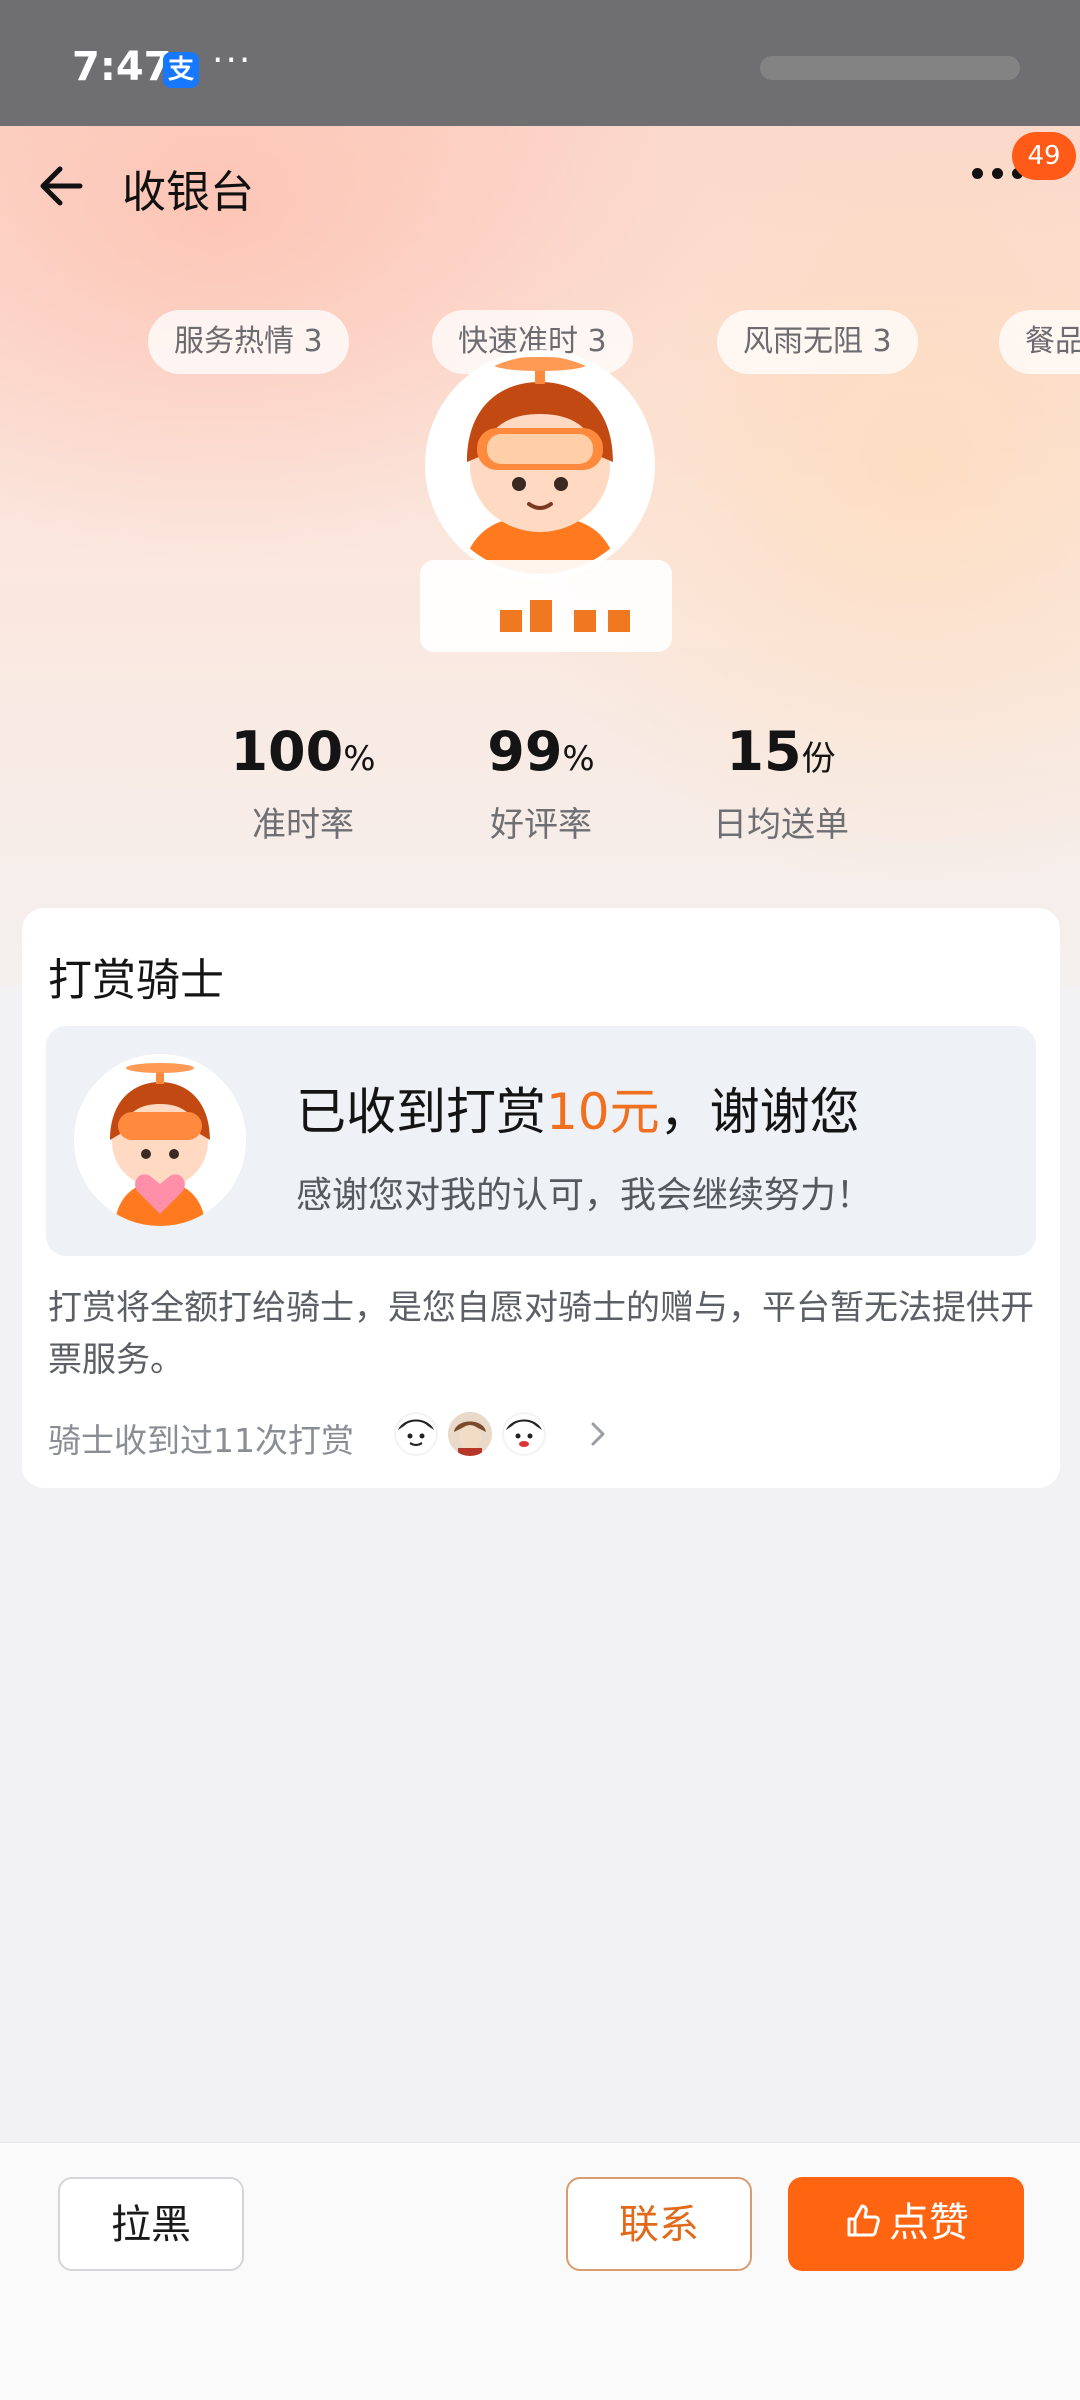  I want to click on tip-received-text: 已收到打赏10元，谢谢您, so click(578, 1108).